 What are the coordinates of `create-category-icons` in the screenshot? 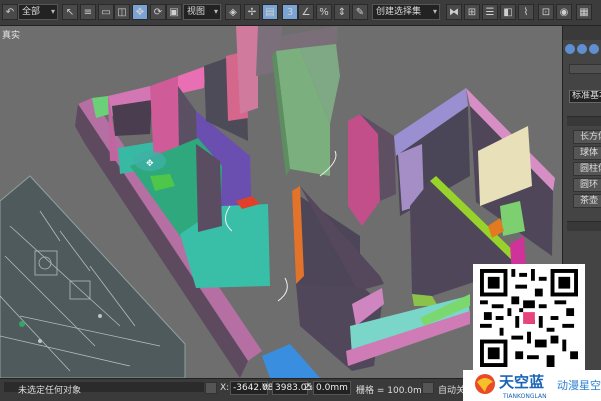 It's located at (582, 49).